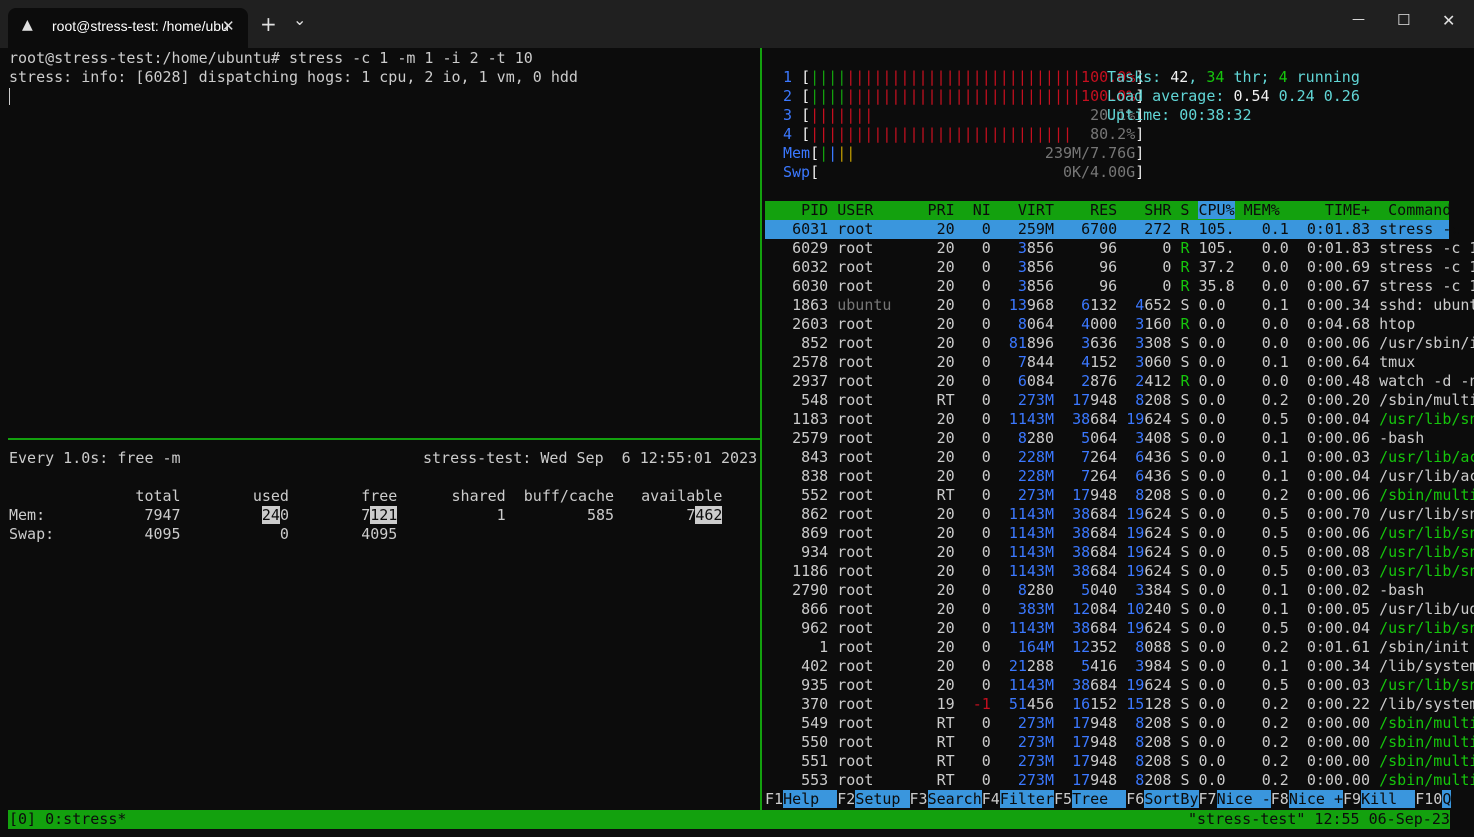 This screenshot has width=1474, height=837. I want to click on free-mem-row: Mem: 7947 240 7121 1 585 7462, so click(366, 515).